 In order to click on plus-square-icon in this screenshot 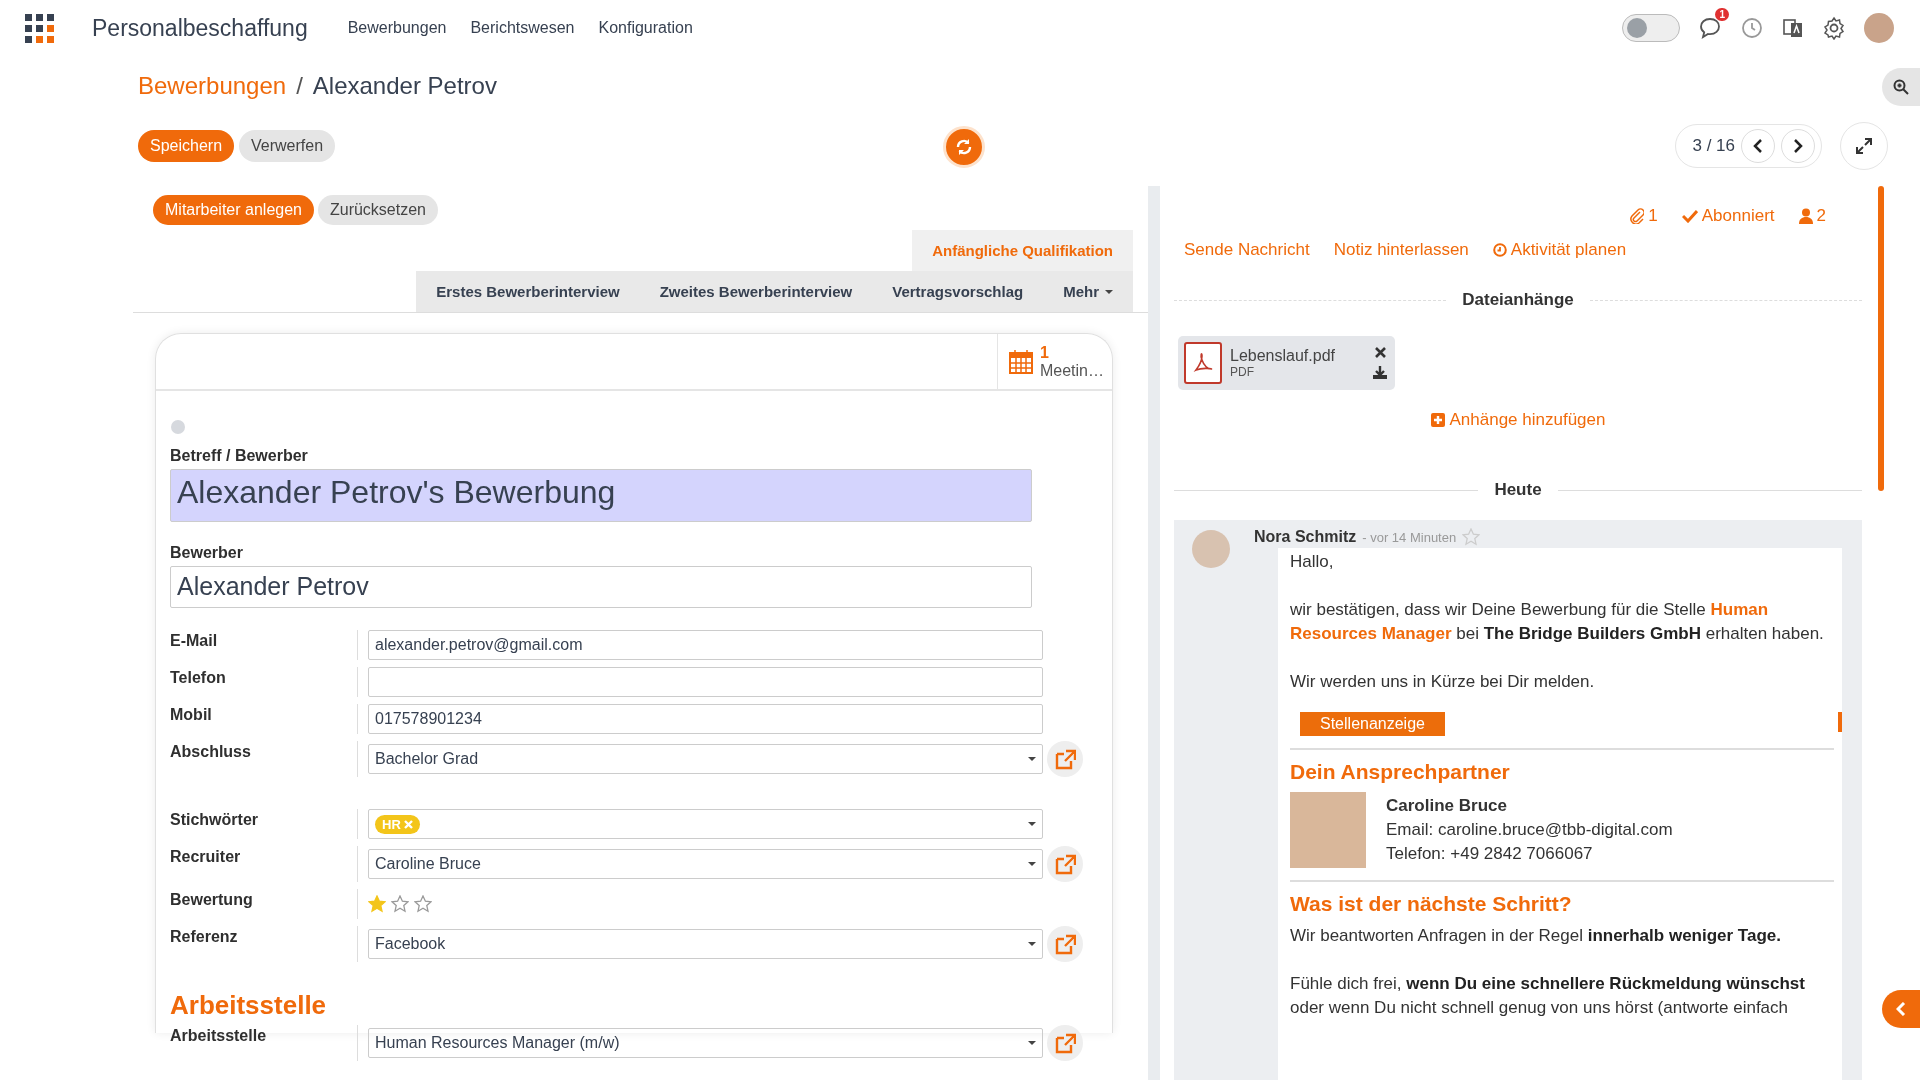, I will do `click(1437, 420)`.